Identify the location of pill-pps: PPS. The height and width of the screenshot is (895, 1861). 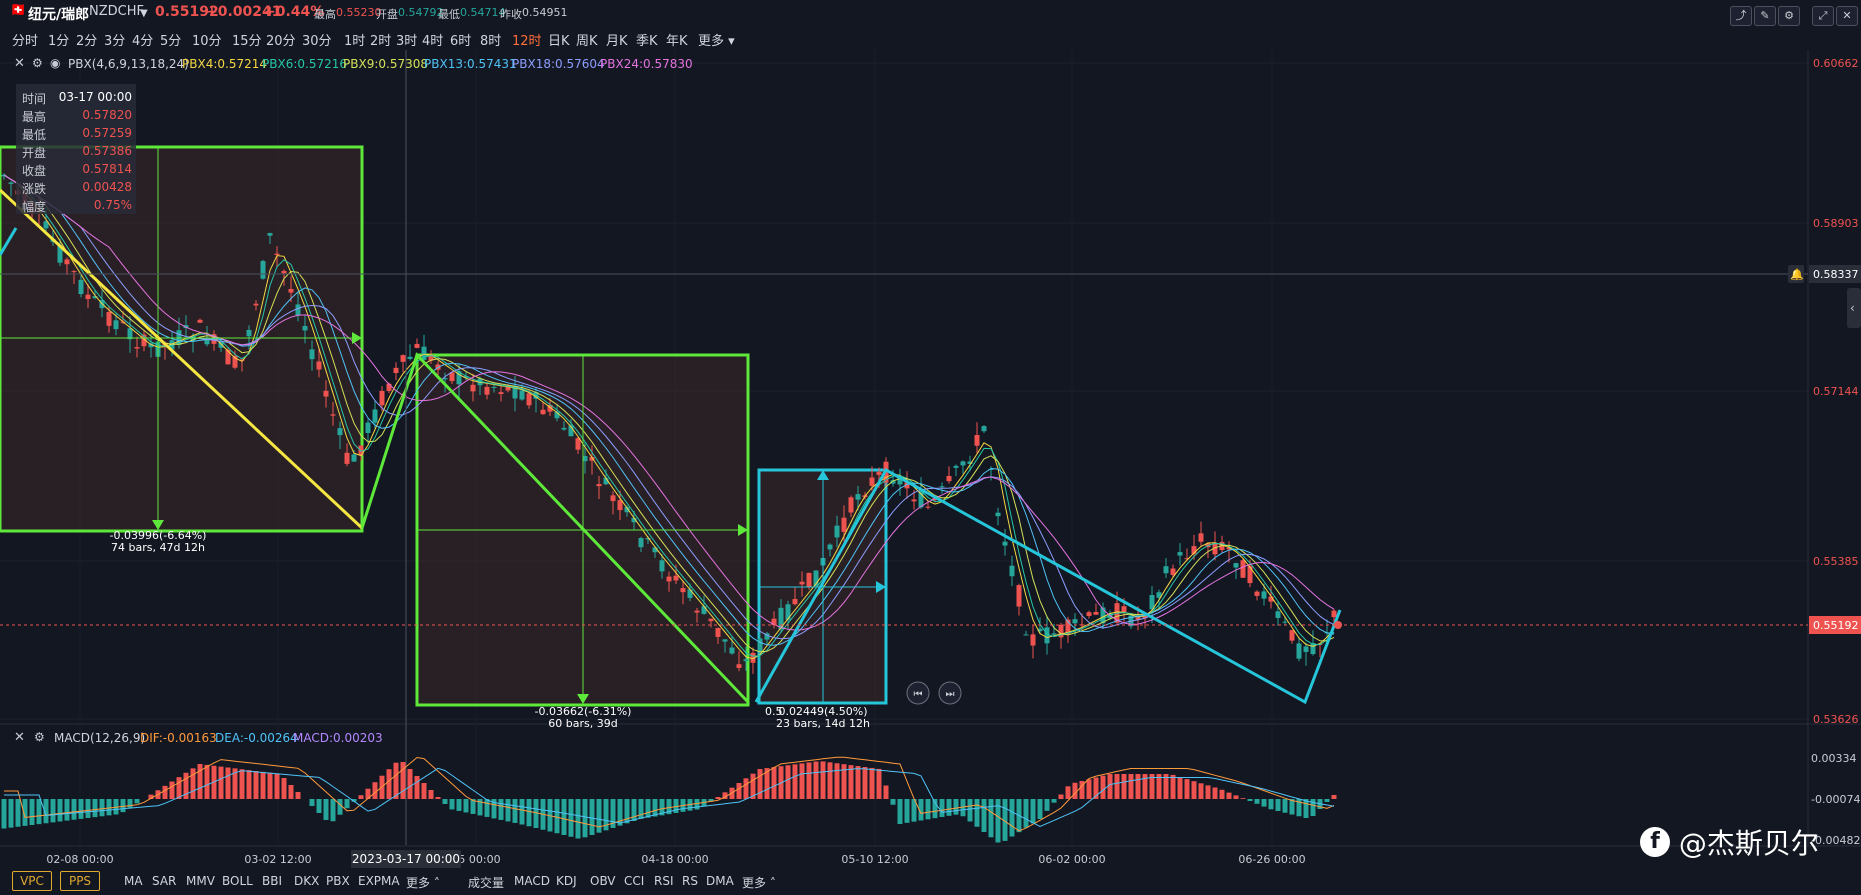
(80, 881).